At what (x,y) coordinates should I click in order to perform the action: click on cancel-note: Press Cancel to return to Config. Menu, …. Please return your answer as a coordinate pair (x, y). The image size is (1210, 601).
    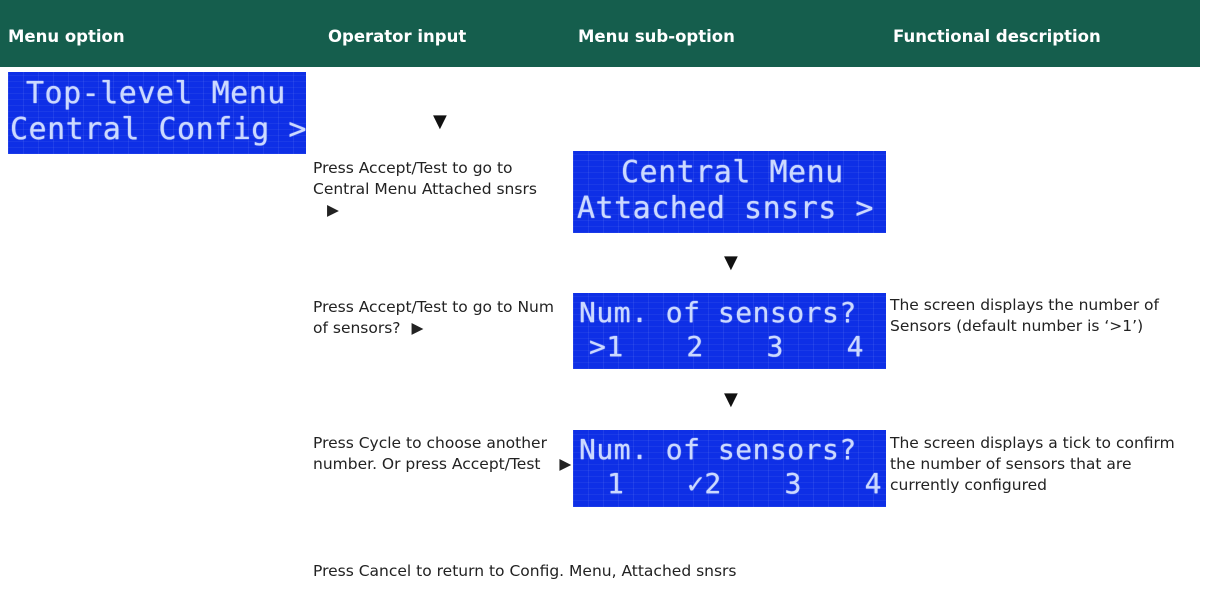
    Looking at the image, I should click on (525, 571).